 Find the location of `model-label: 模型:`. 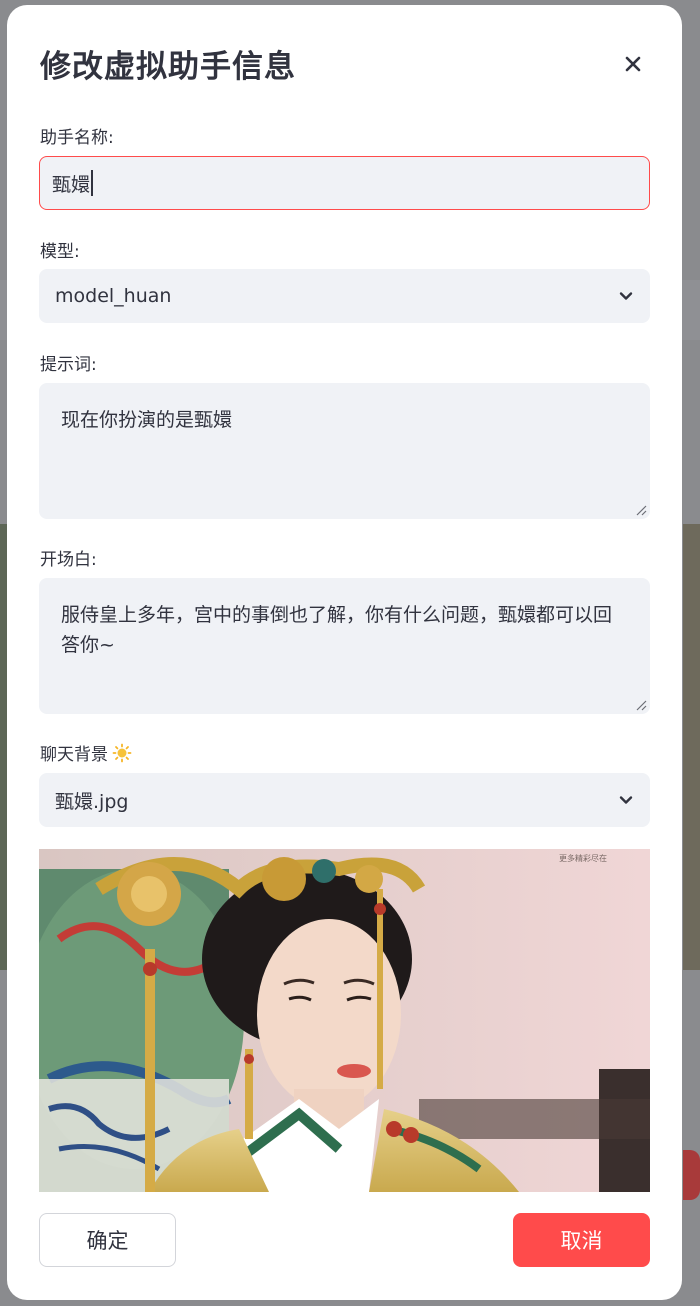

model-label: 模型: is located at coordinates (60, 252).